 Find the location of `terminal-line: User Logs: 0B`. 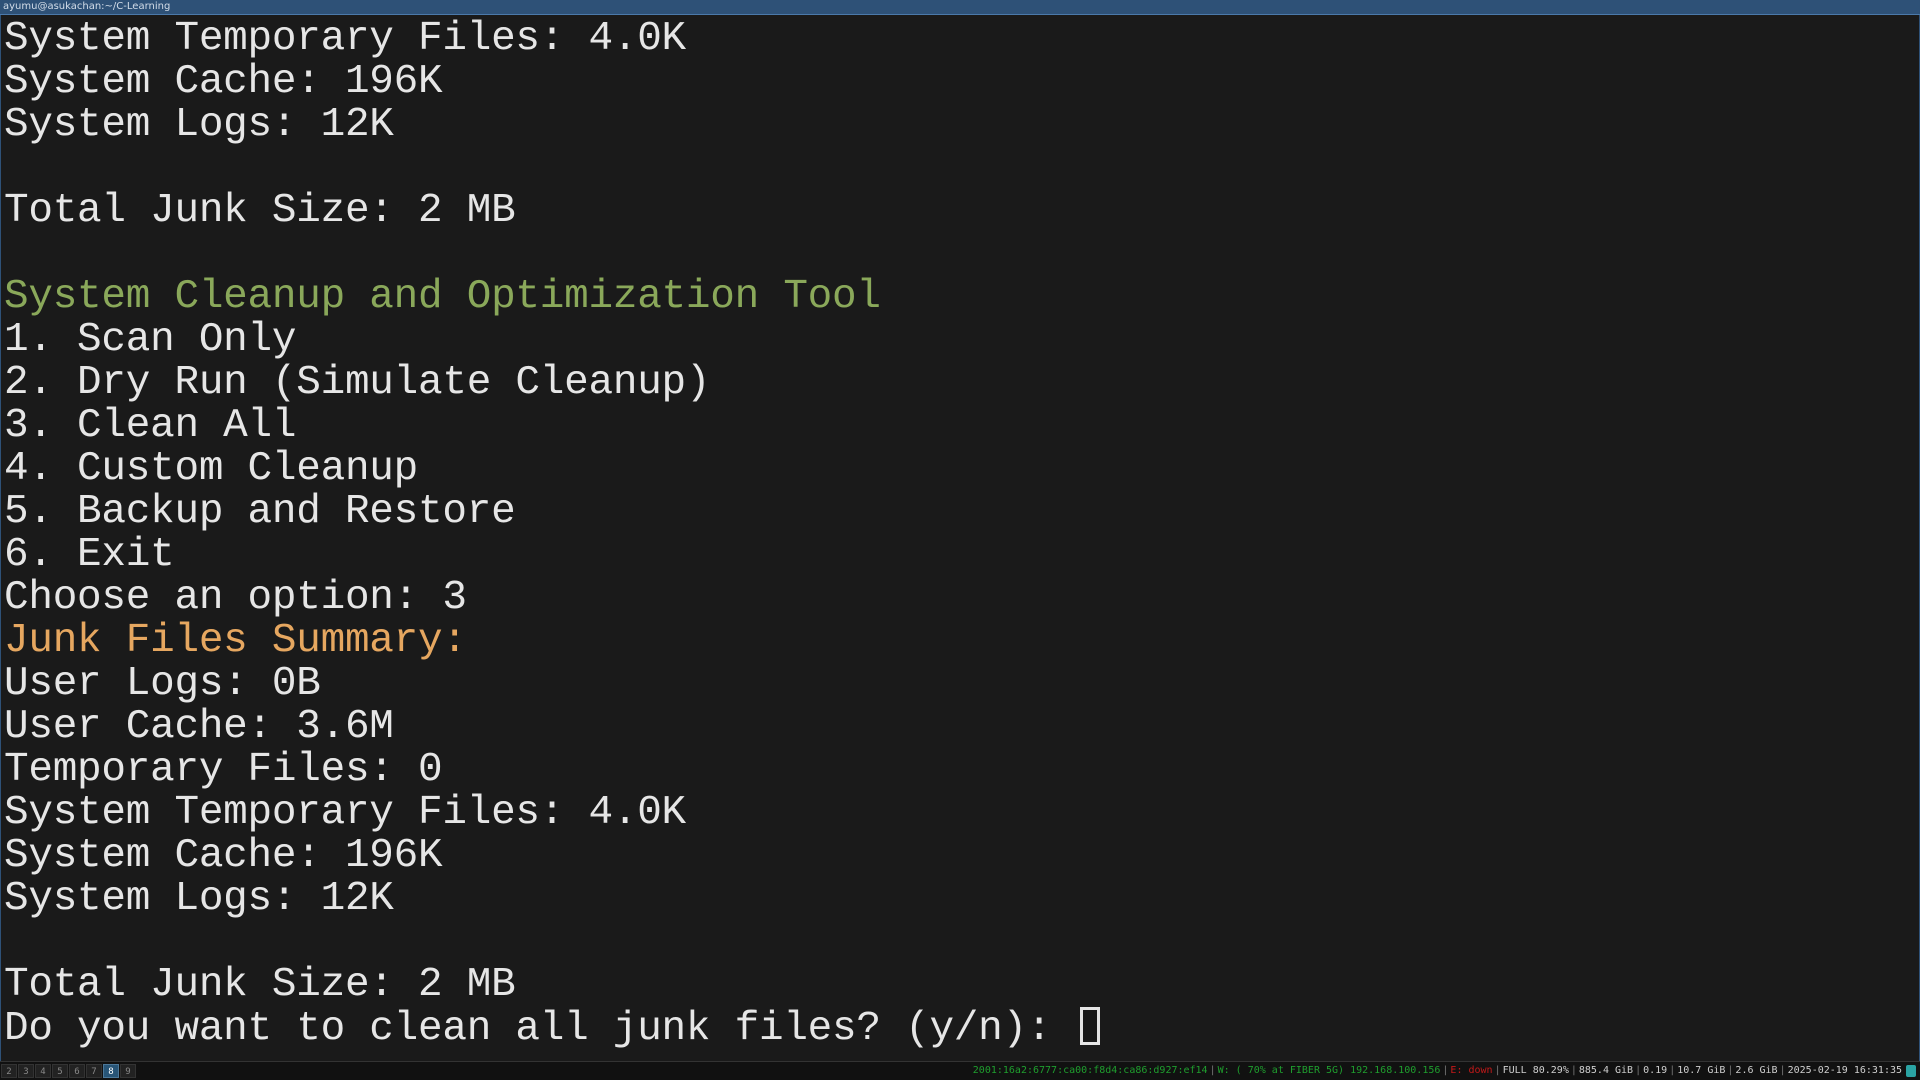

terminal-line: User Logs: 0B is located at coordinates (162, 684).